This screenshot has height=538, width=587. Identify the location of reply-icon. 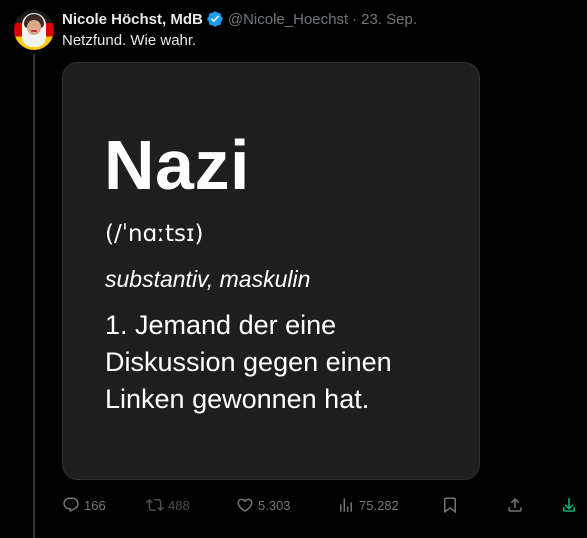
(71, 505).